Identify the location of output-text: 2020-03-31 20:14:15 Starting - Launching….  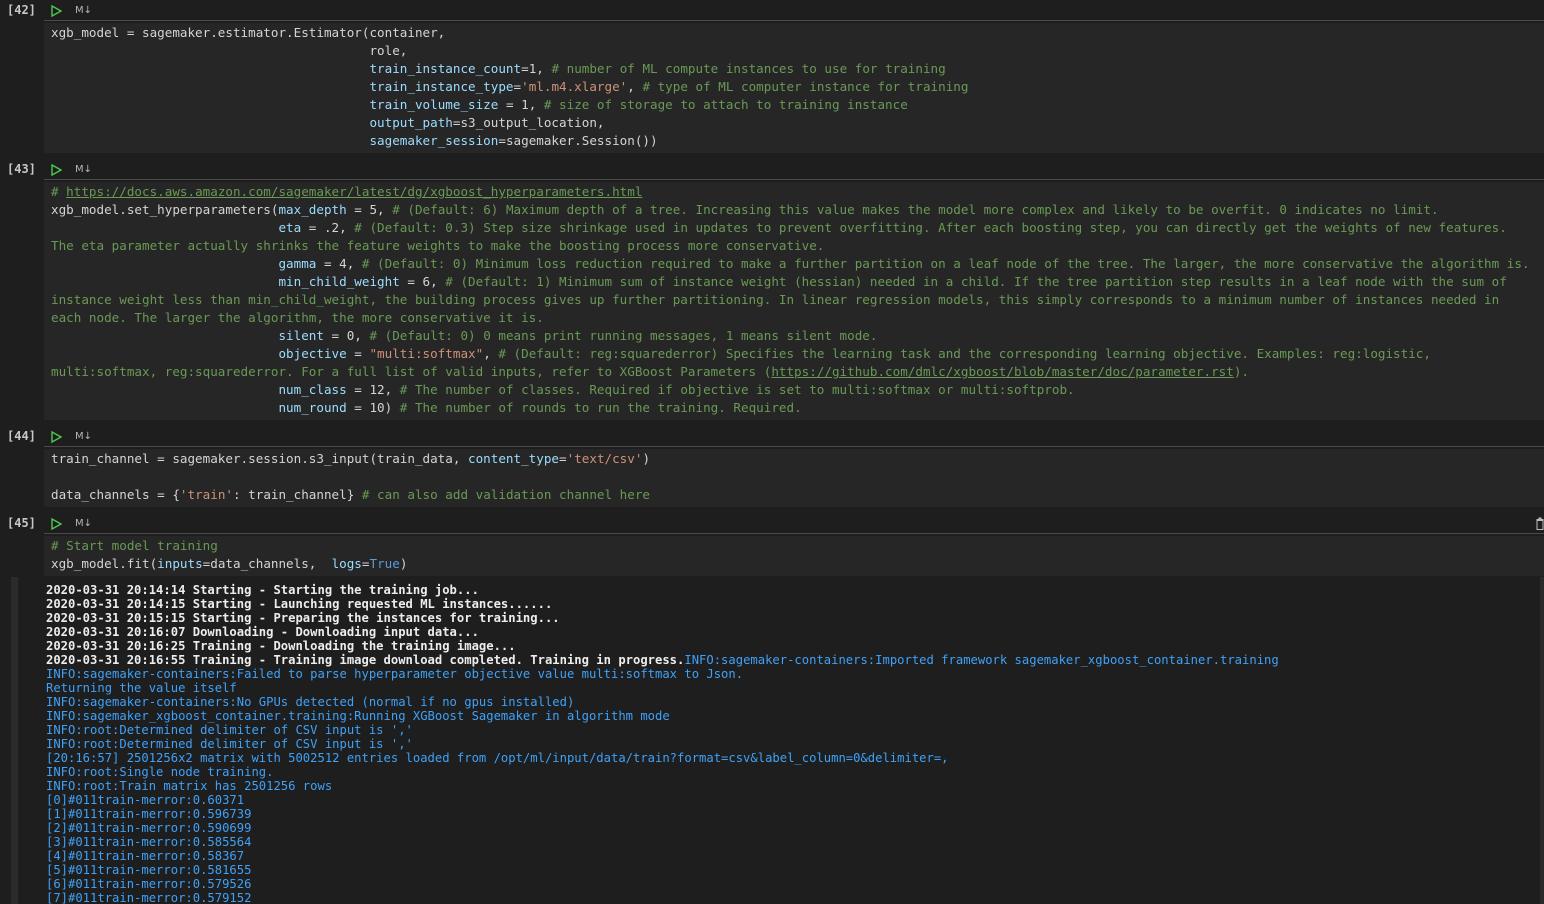
(299, 604).